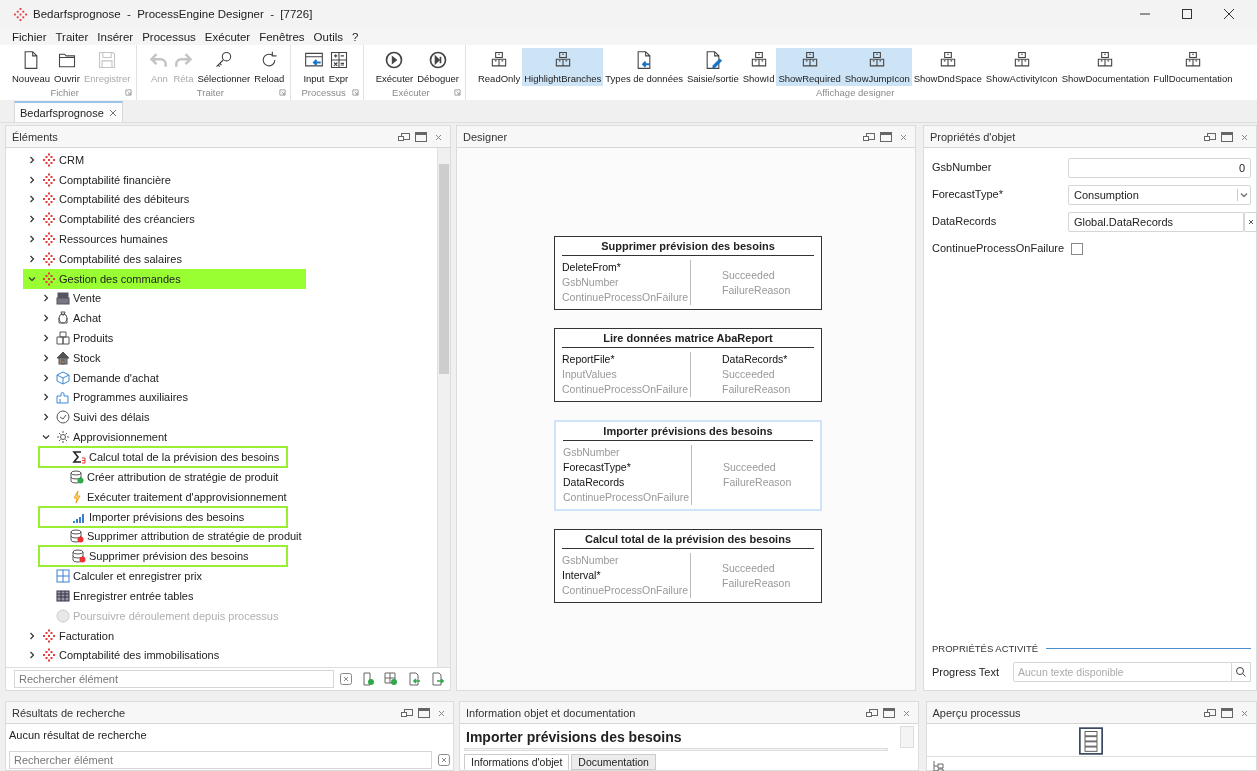 This screenshot has height=771, width=1257. What do you see at coordinates (164, 160) in the screenshot?
I see `tree-item: CRM` at bounding box center [164, 160].